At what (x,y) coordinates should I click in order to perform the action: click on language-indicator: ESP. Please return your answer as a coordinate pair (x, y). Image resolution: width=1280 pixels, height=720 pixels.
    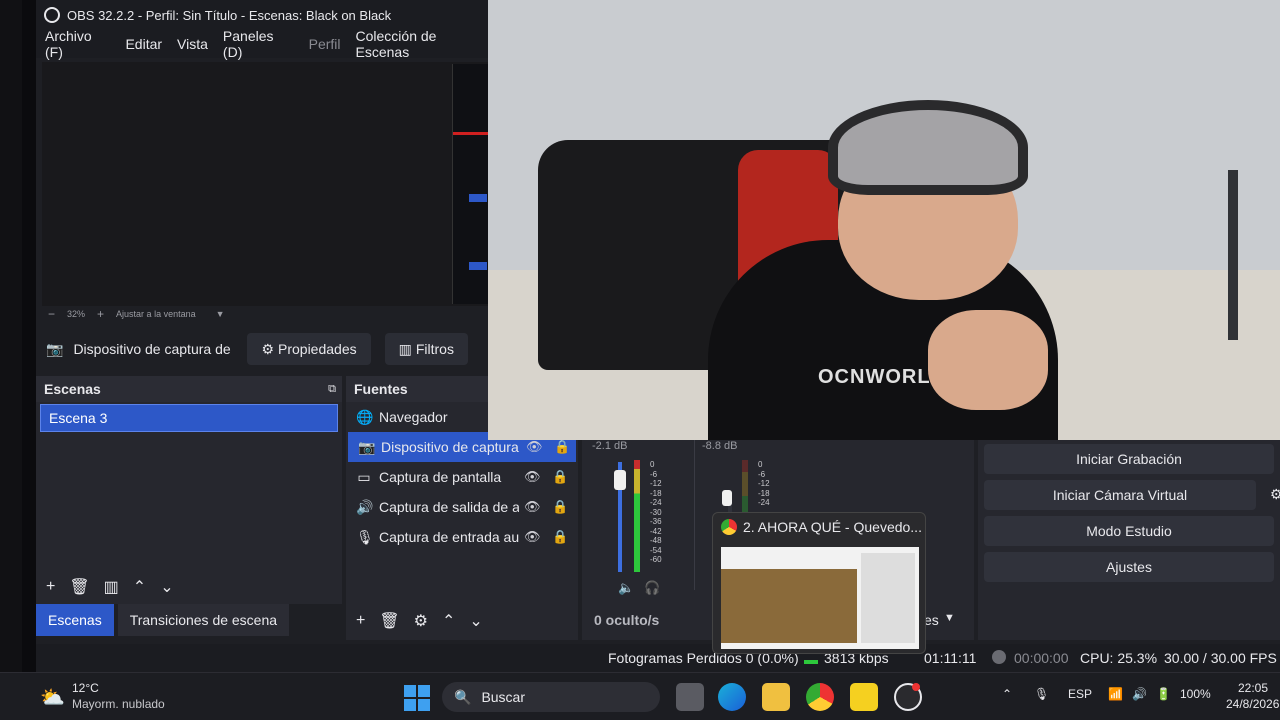
    Looking at the image, I should click on (1080, 694).